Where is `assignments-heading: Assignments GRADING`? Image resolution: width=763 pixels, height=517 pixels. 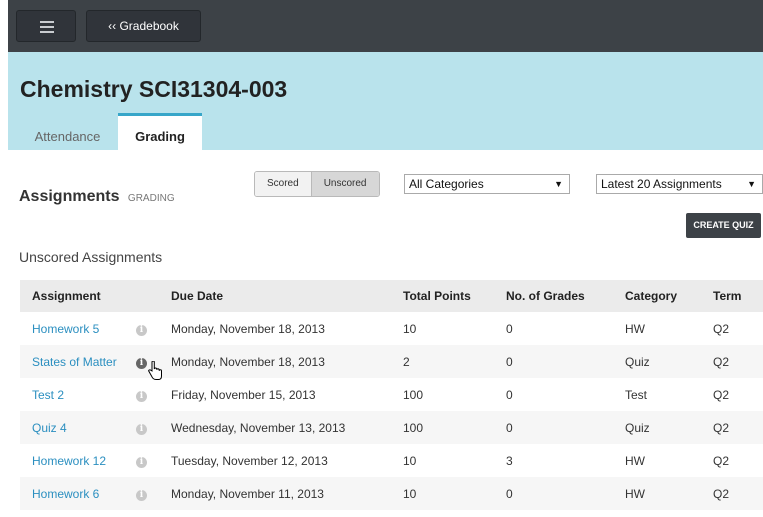
assignments-heading: Assignments GRADING is located at coordinates (97, 197).